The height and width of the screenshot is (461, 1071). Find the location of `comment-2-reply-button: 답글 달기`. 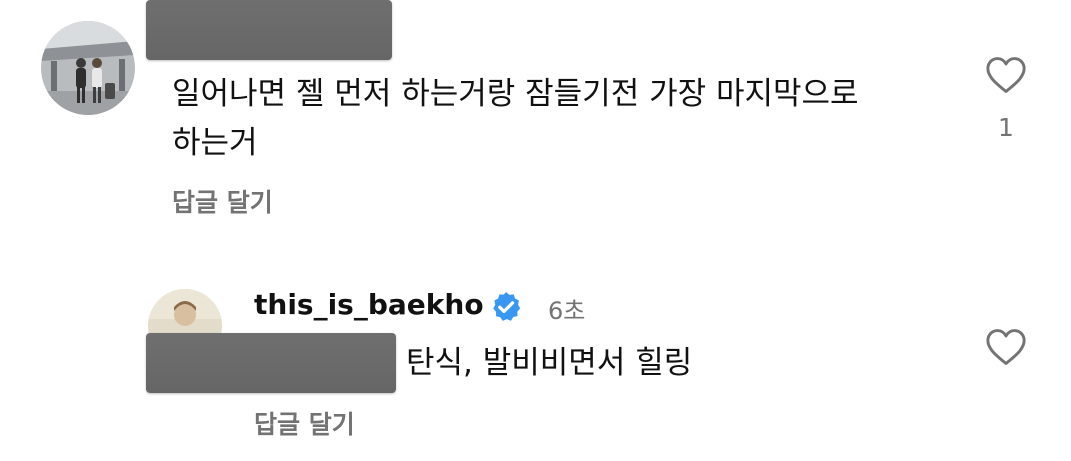

comment-2-reply-button: 답글 달기 is located at coordinates (304, 423).